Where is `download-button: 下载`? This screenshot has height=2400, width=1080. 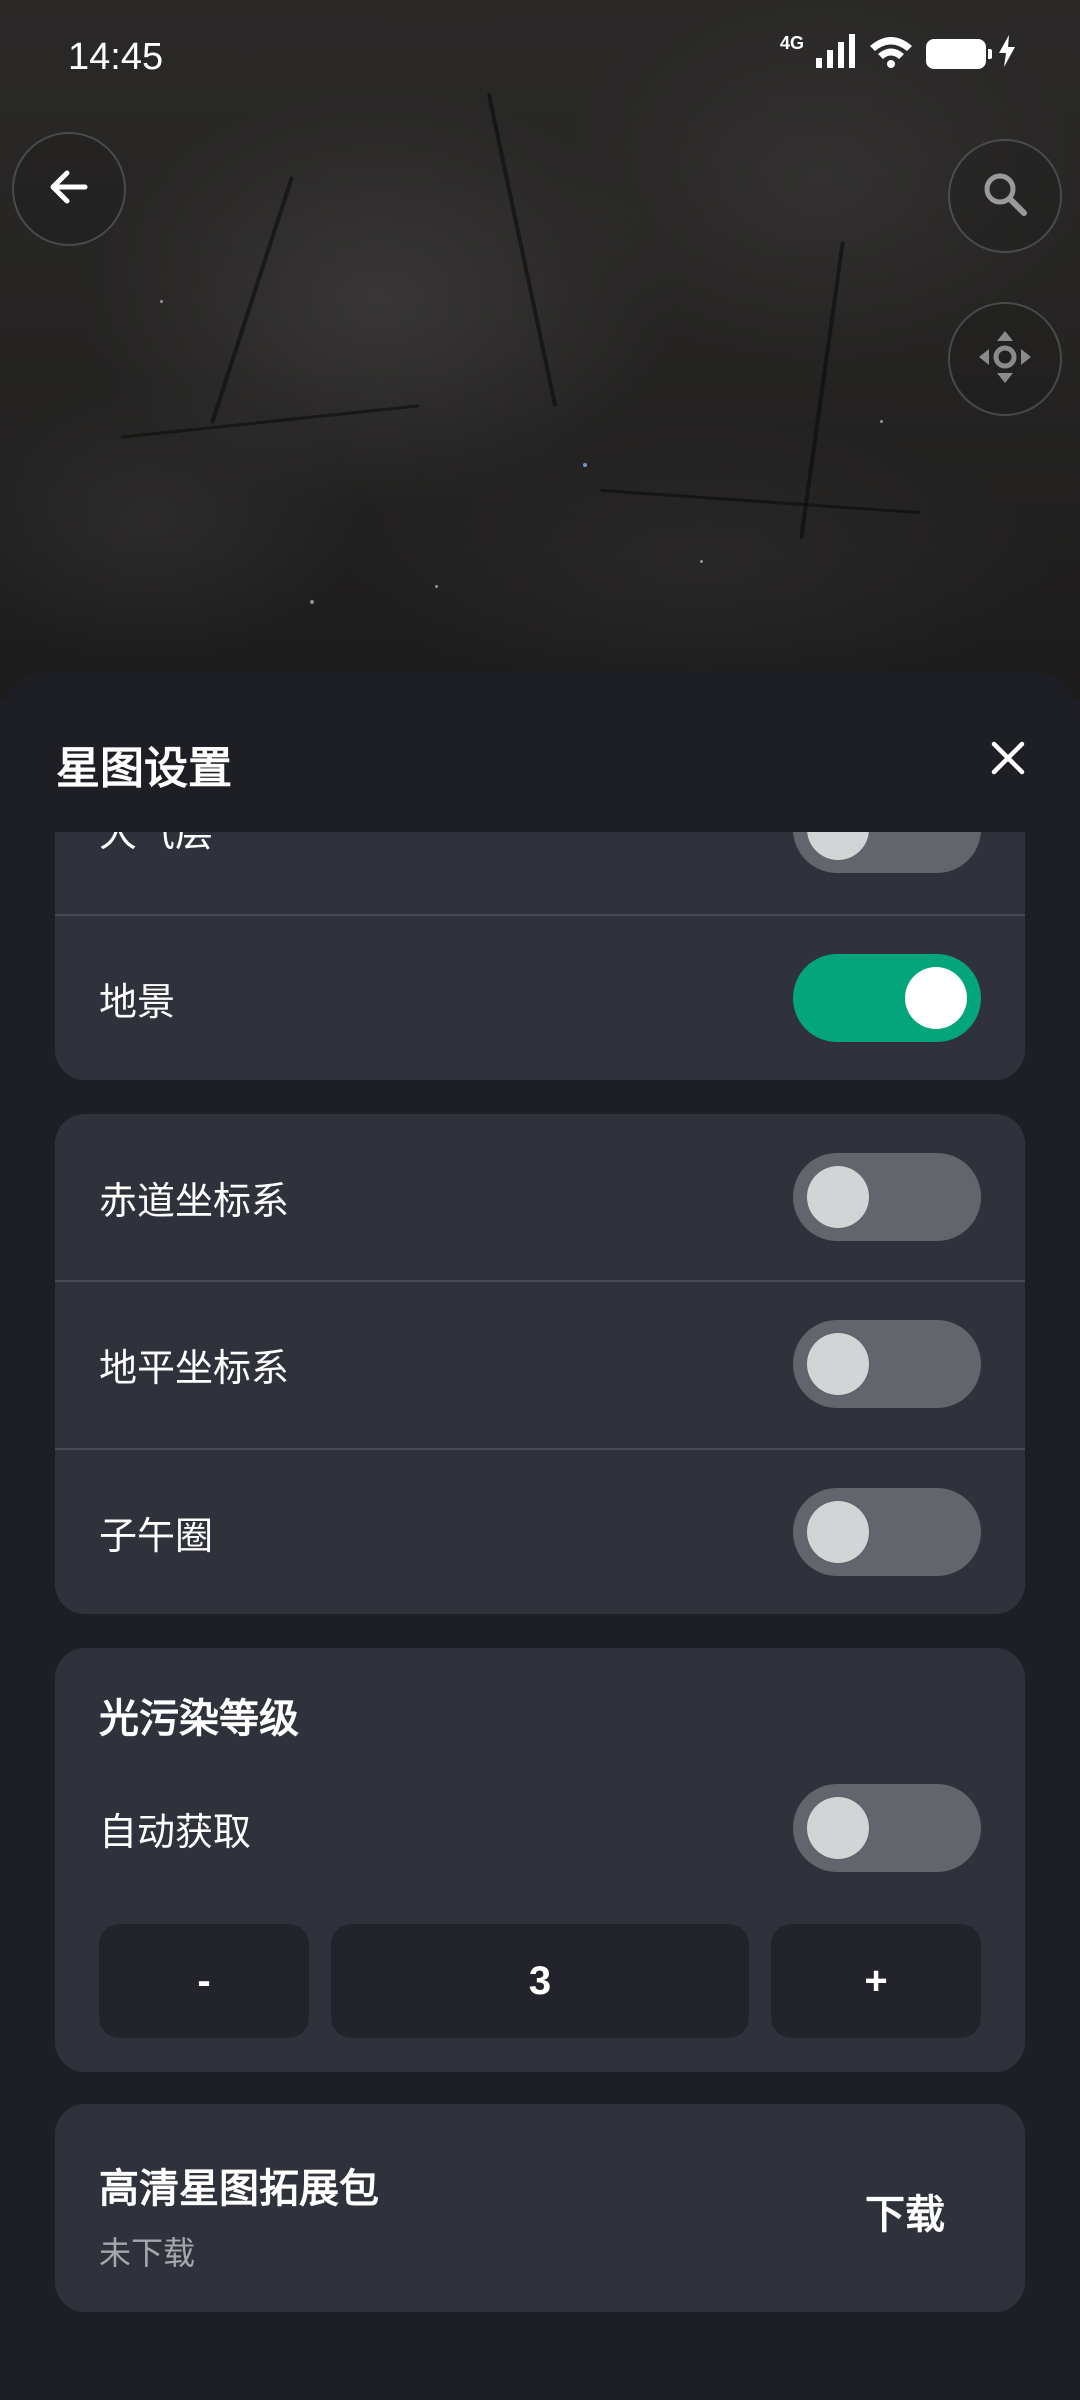 download-button: 下载 is located at coordinates (905, 2211).